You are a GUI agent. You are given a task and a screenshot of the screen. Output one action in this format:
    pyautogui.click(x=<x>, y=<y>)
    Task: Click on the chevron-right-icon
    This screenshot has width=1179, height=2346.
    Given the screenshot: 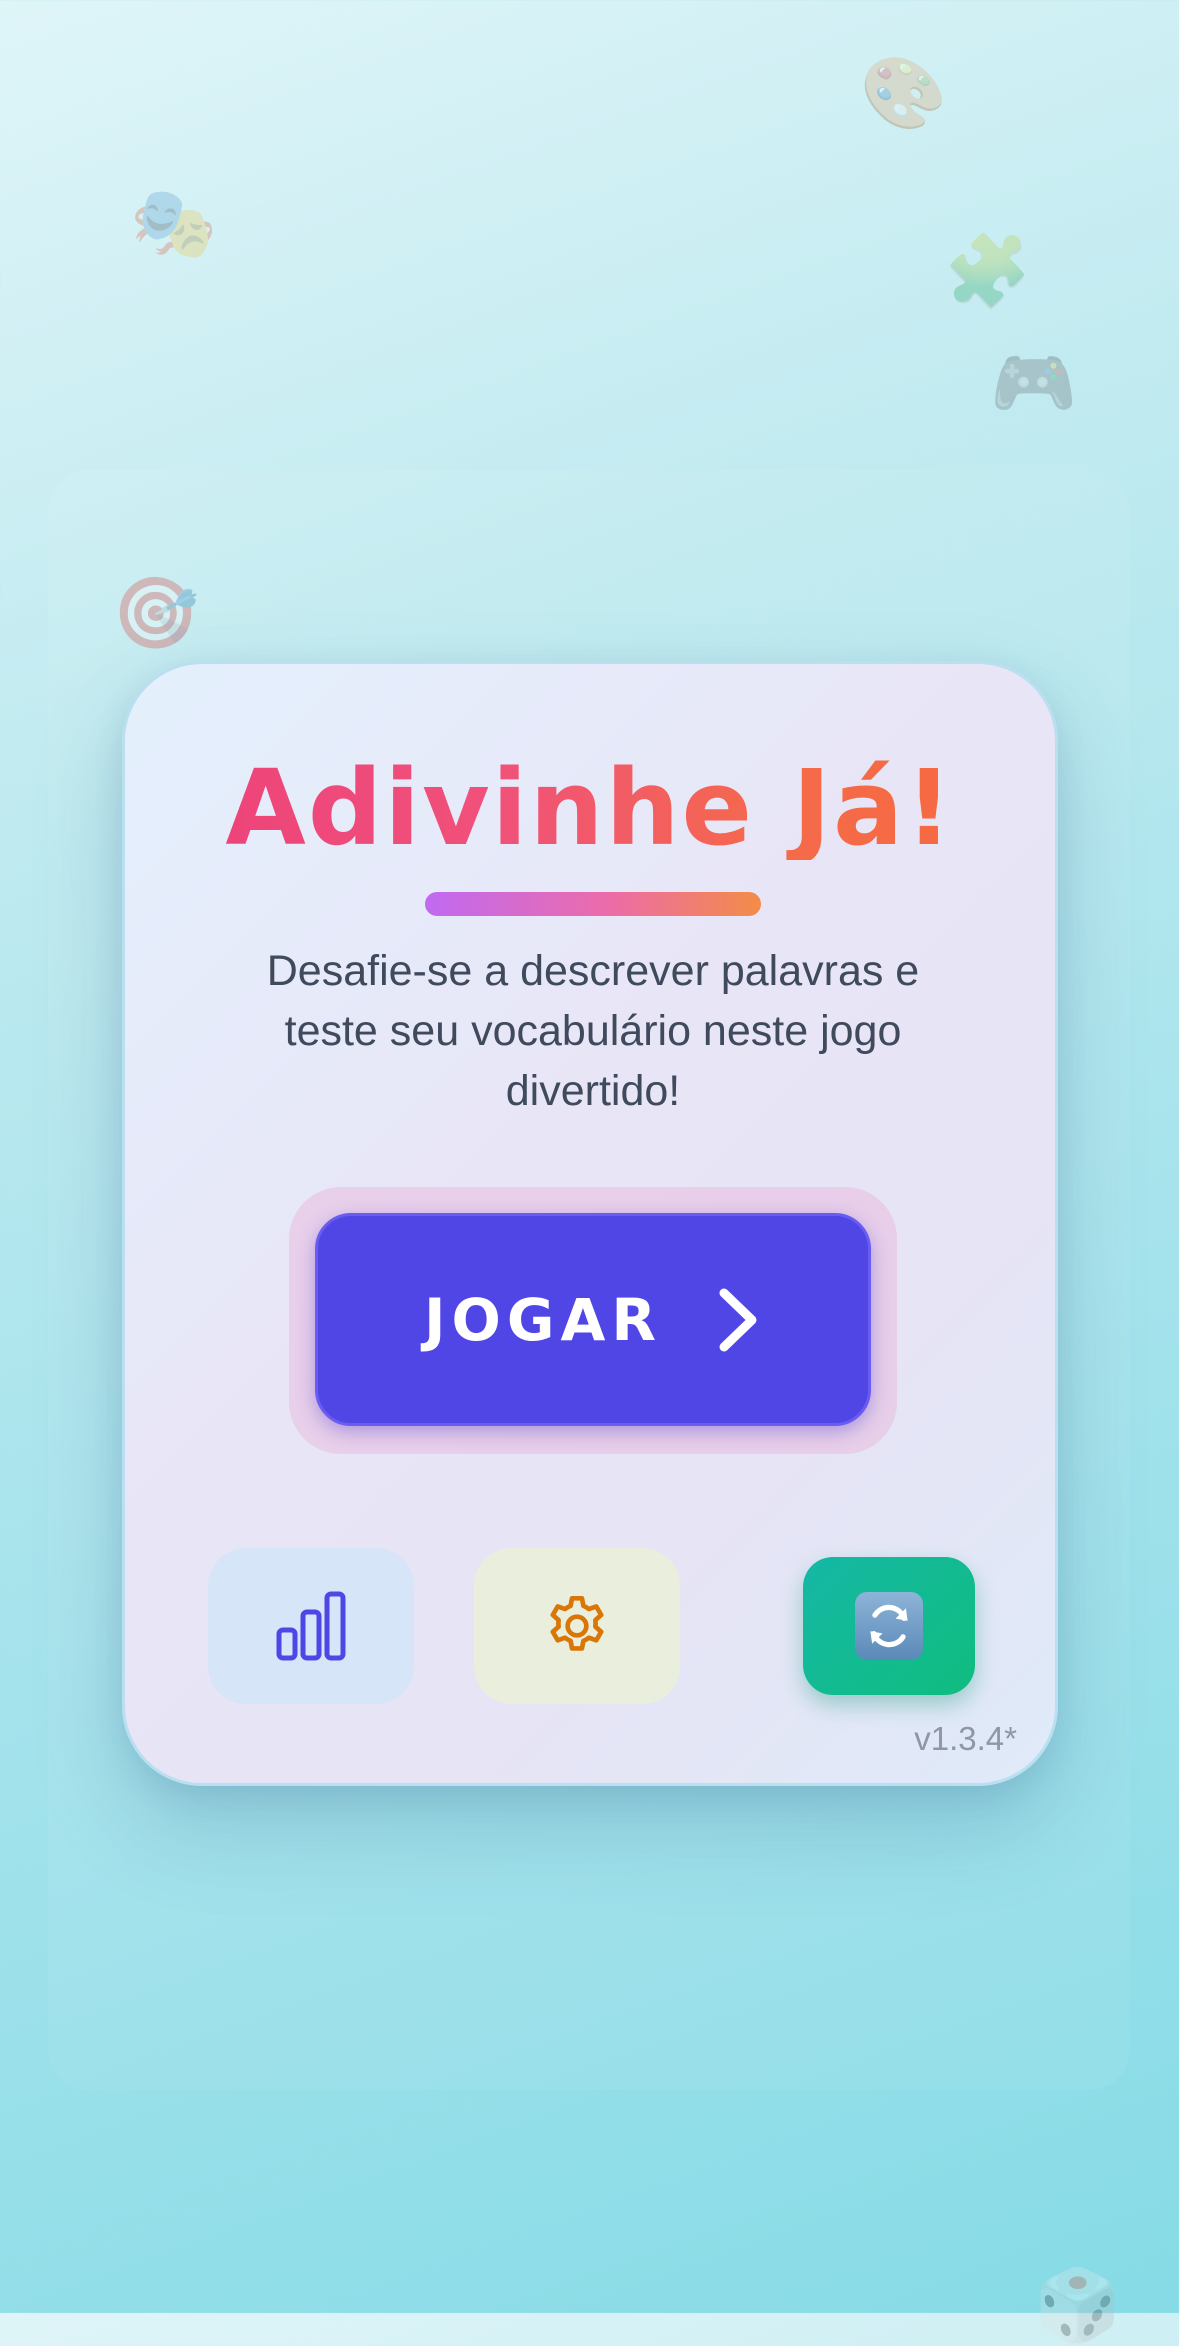 What is the action you would take?
    pyautogui.click(x=738, y=1319)
    